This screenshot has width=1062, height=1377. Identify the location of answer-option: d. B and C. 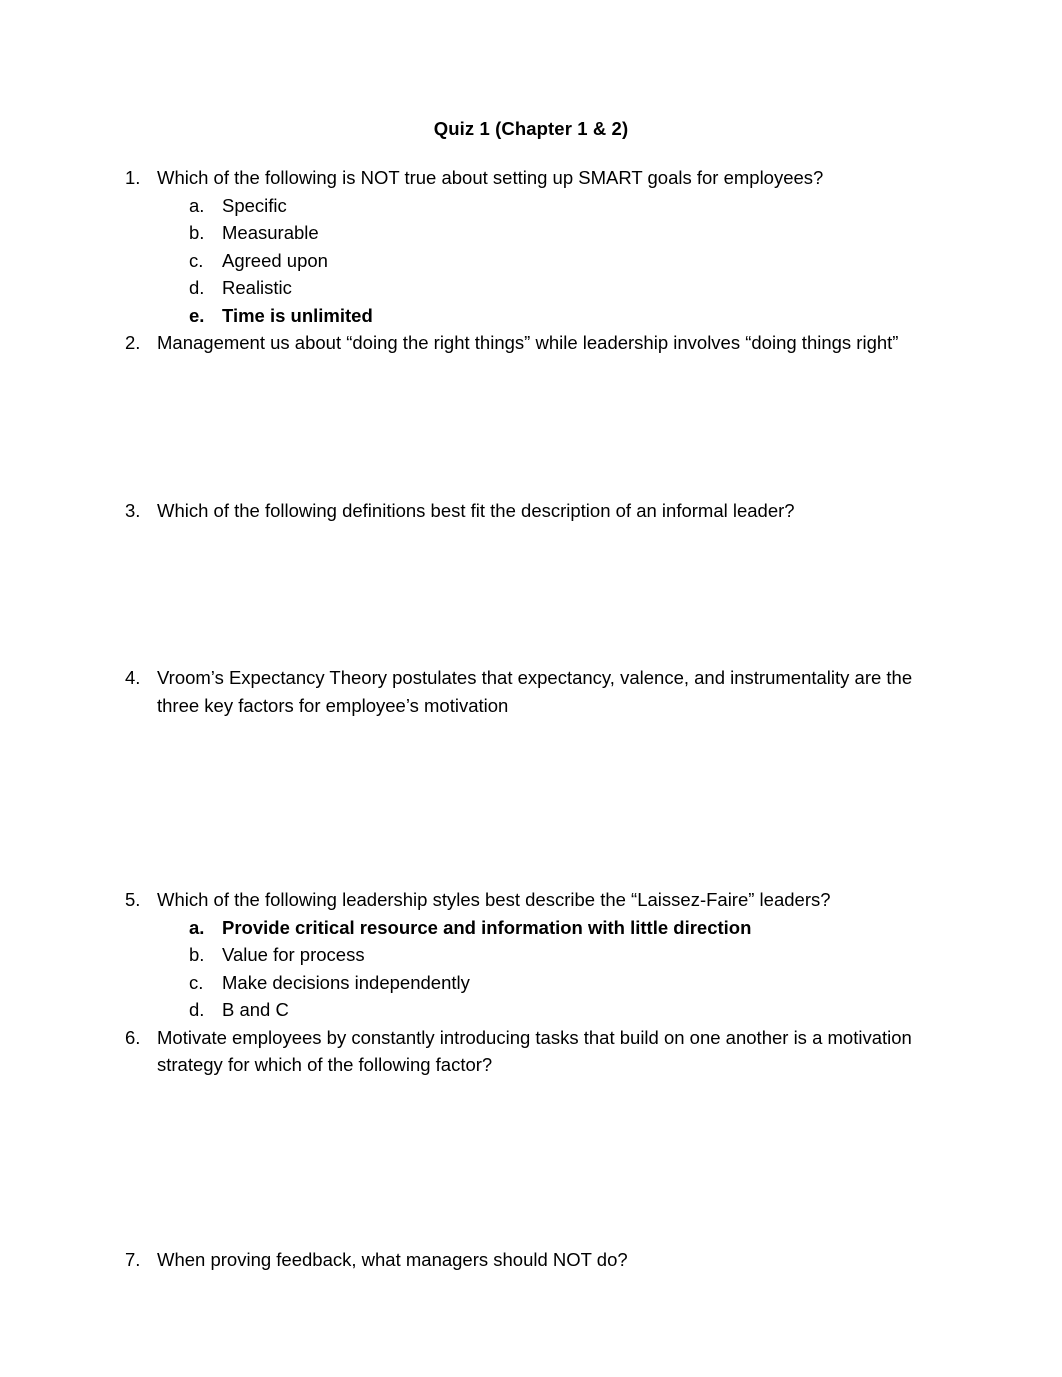
(557, 1010).